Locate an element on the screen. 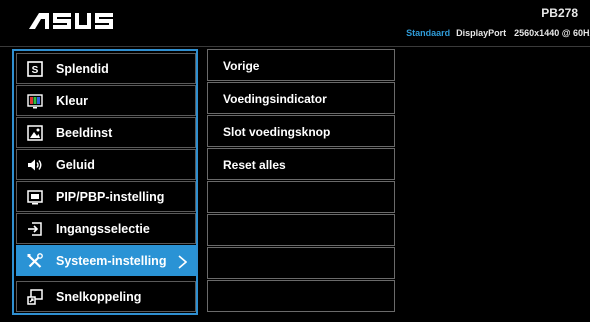  menu-item-beeldinst: Beeldinst is located at coordinates (106, 132).